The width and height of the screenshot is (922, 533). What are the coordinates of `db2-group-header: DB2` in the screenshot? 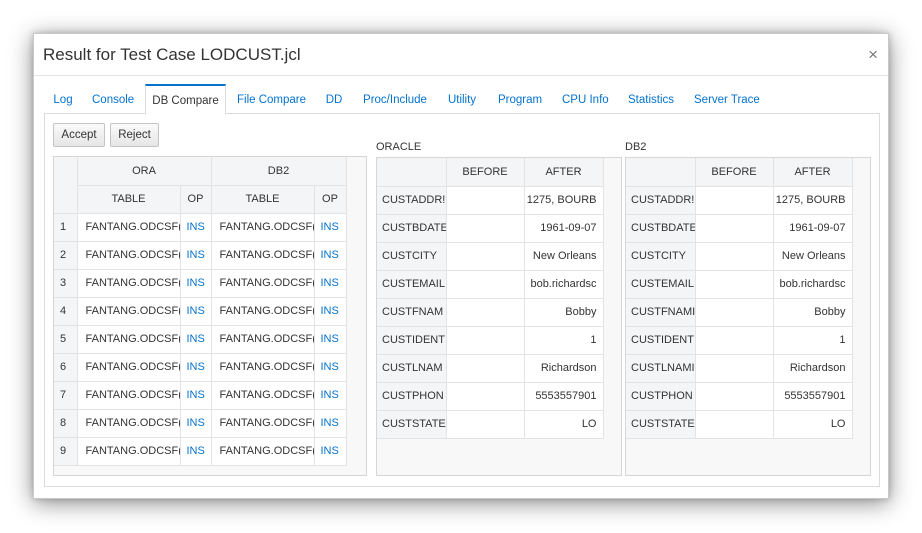 It's located at (279, 171).